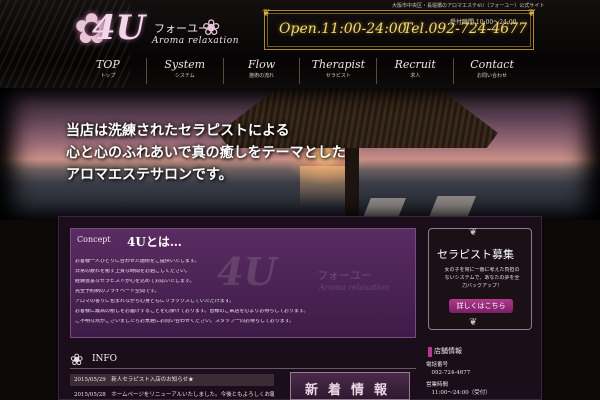 Image resolution: width=600 pixels, height=400 pixels. What do you see at coordinates (172, 359) in the screenshot?
I see `info-header: ❀ INFO` at bounding box center [172, 359].